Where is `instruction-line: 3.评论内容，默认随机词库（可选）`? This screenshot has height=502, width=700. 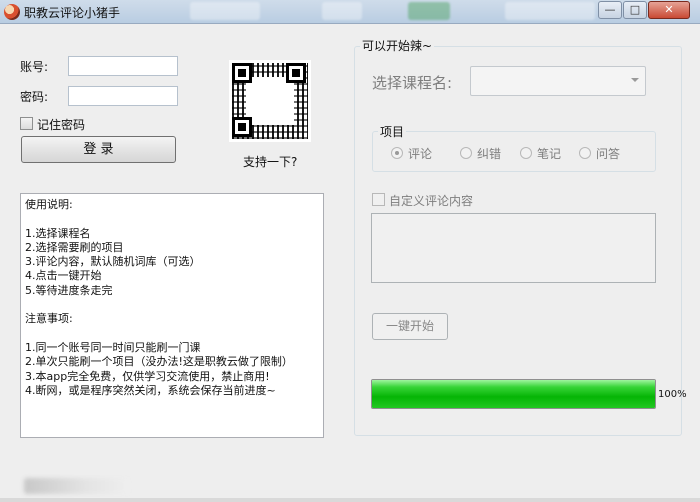 instruction-line: 3.评论内容，默认随机词库（可选） is located at coordinates (113, 262).